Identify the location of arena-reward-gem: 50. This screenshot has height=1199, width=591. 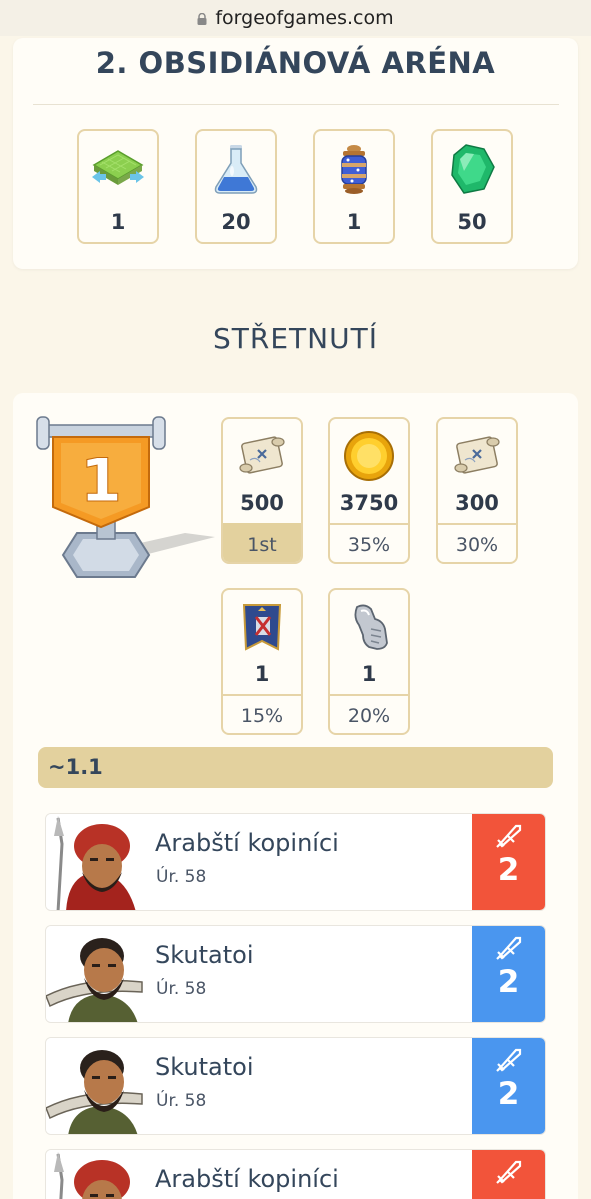
(472, 186).